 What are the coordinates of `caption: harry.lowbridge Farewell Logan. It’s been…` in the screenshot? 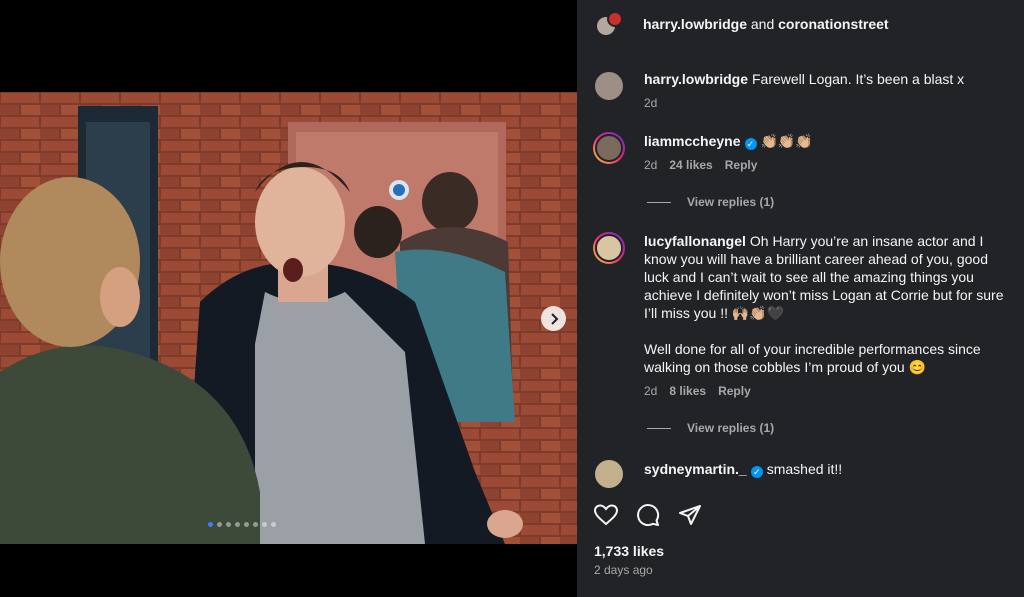 It's located at (801, 90).